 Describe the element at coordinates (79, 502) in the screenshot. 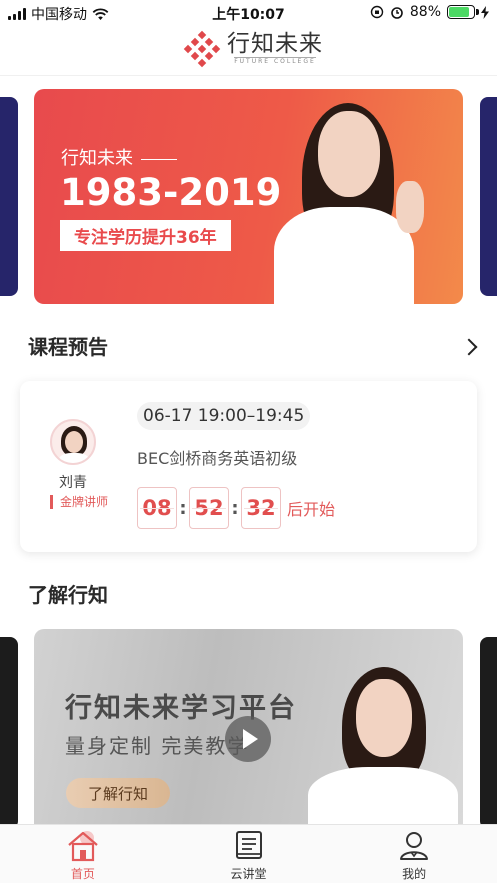

I see `teacher-role: 金牌讲师` at that location.